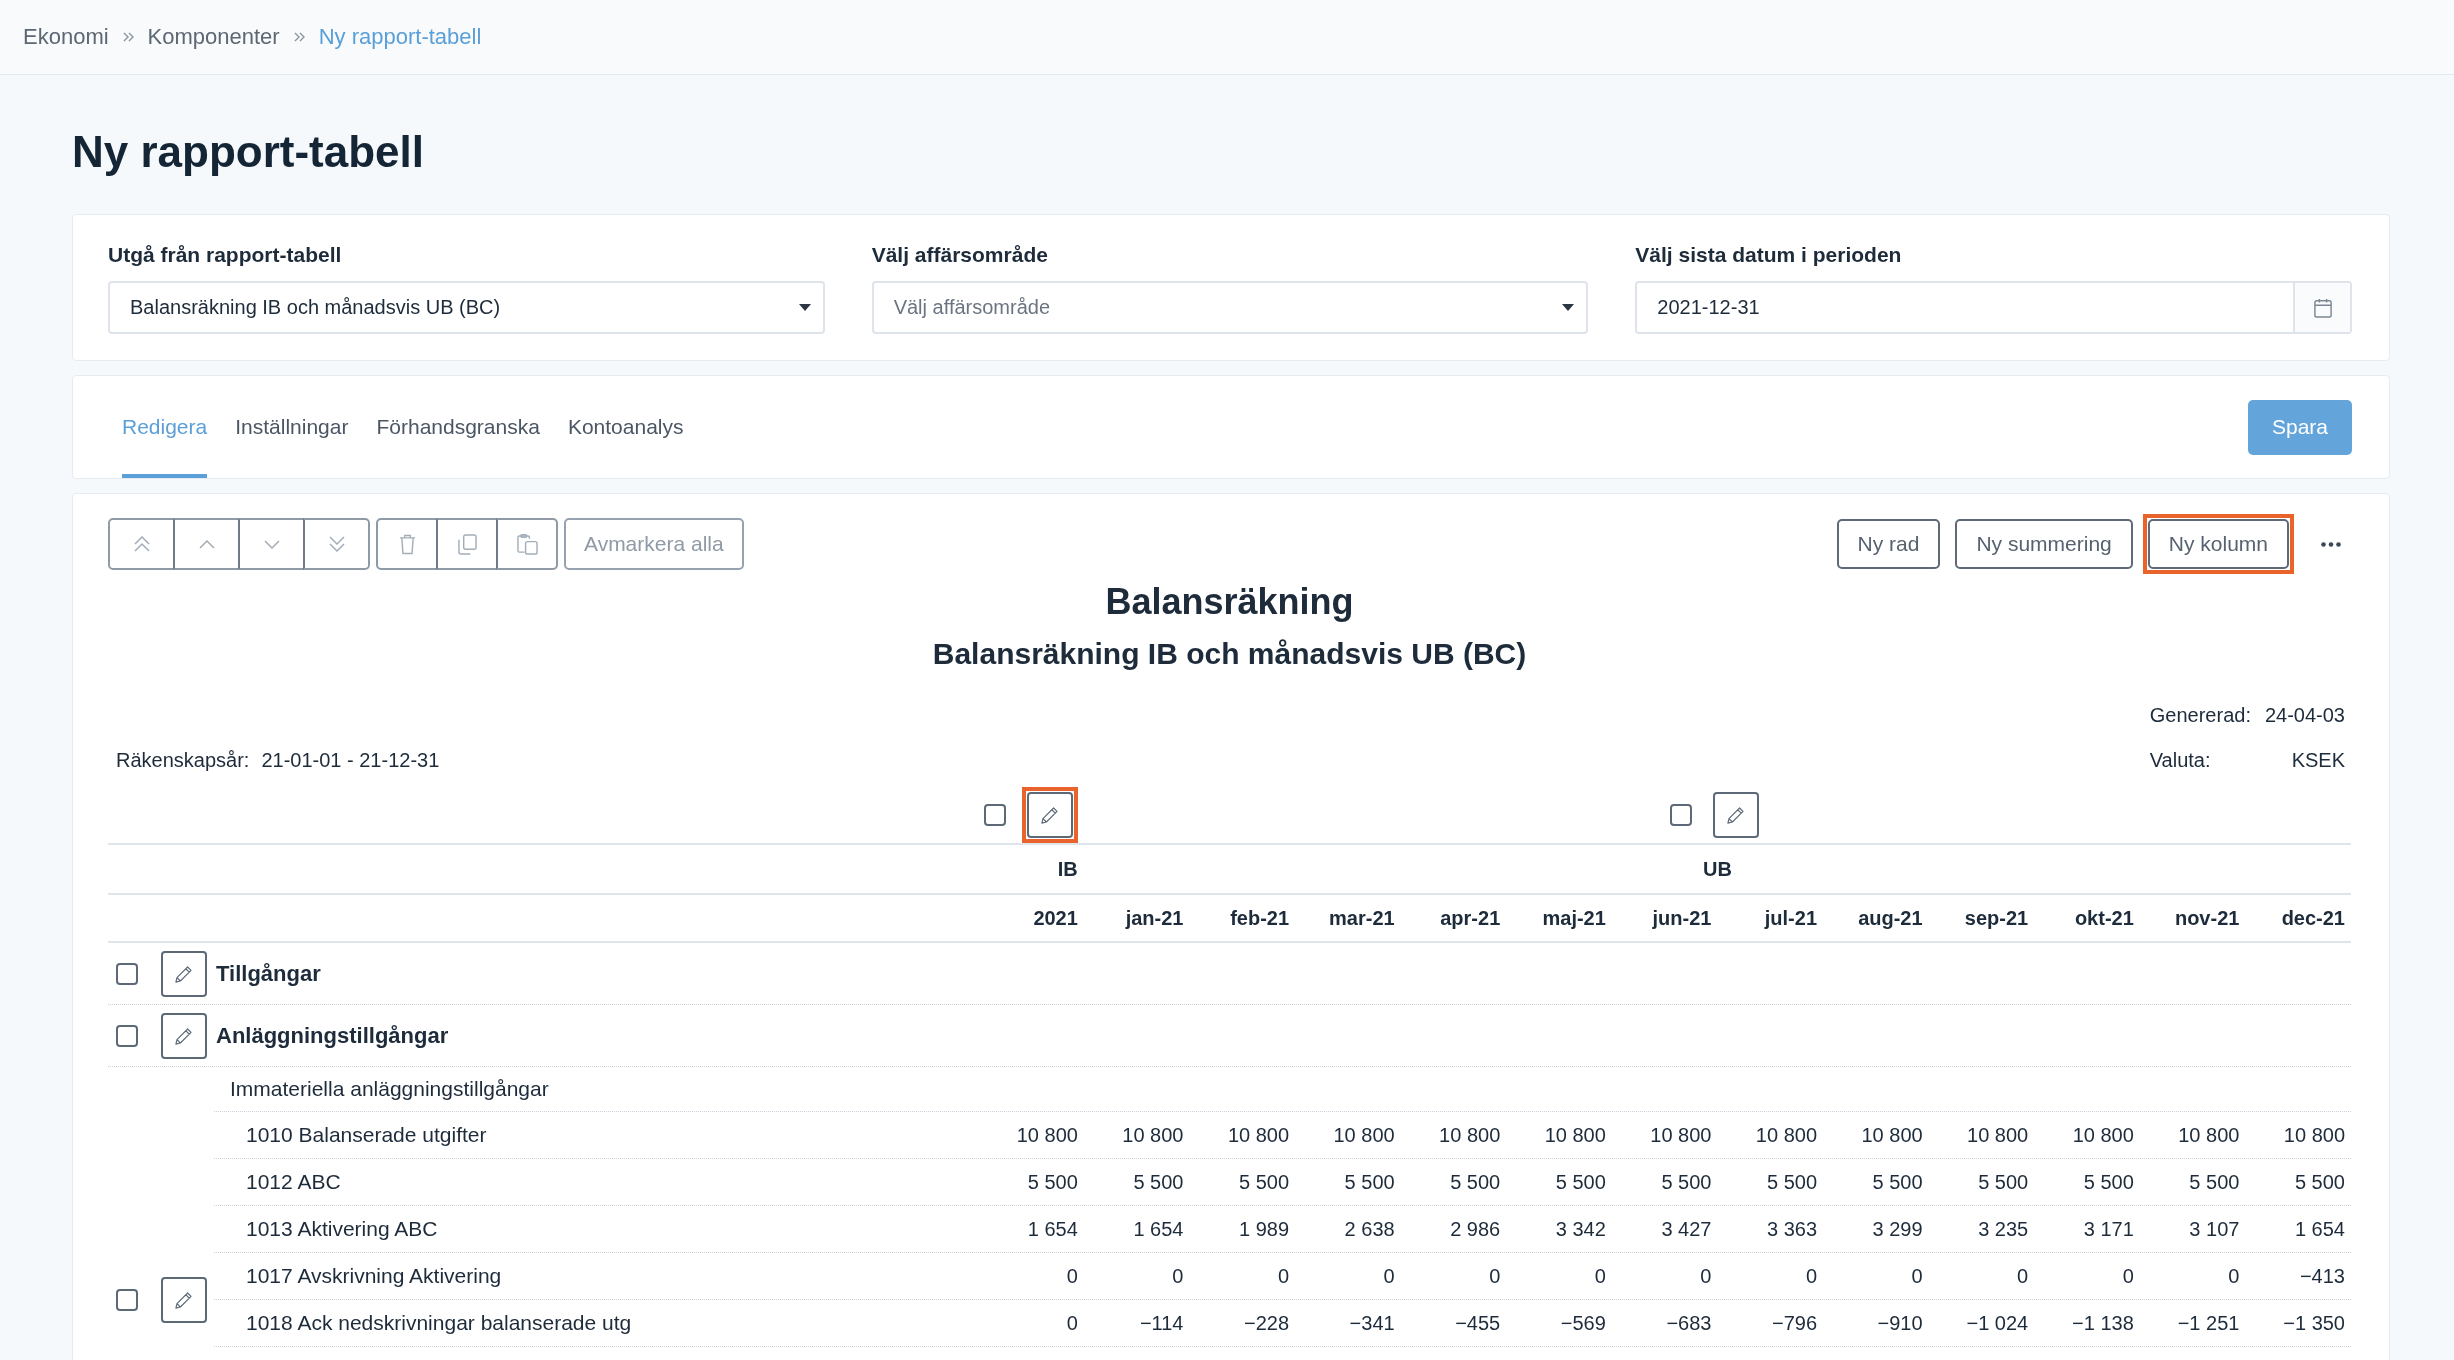 This screenshot has height=1360, width=2454. Describe the element at coordinates (466, 307) in the screenshot. I see `dropdown: Balansräkning IB och månadsvis UB (BC)` at that location.